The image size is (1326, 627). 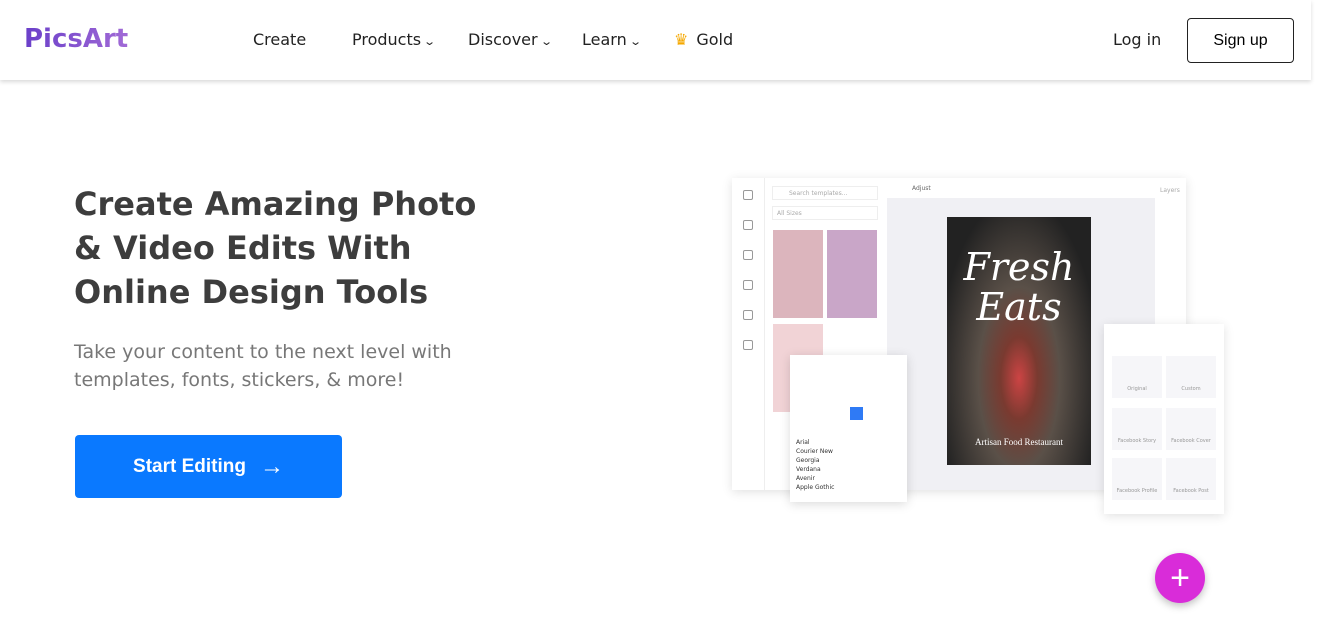 What do you see at coordinates (503, 39) in the screenshot?
I see `nav-label: Discover` at bounding box center [503, 39].